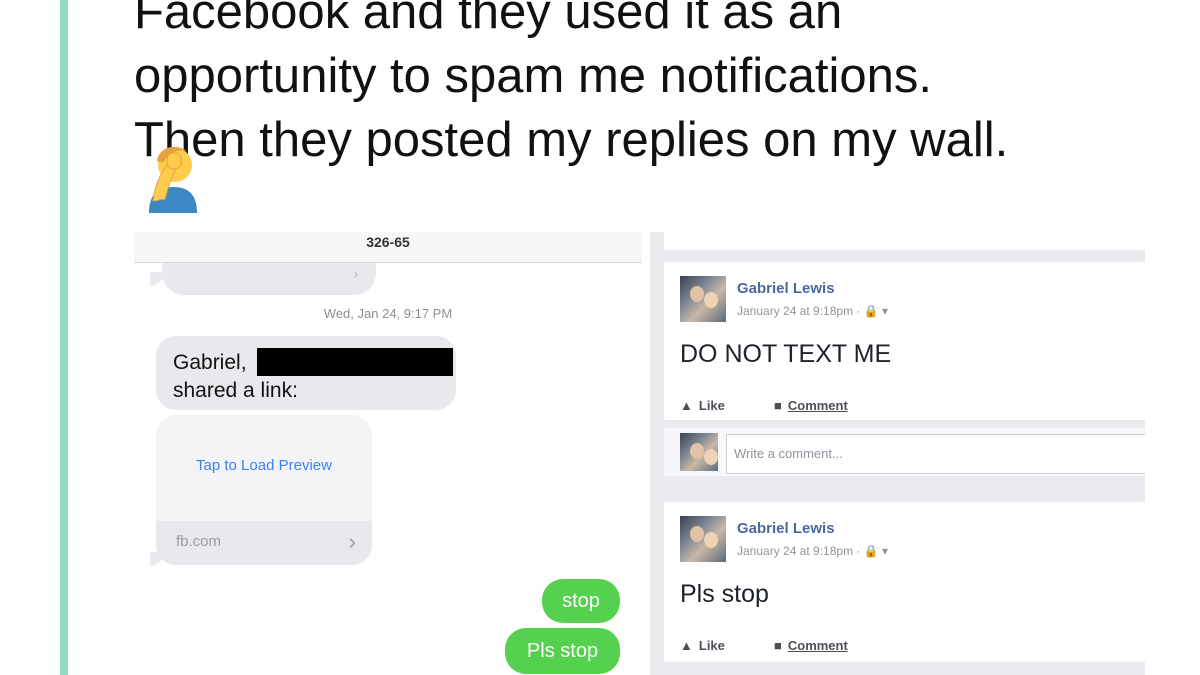 The image size is (1200, 675). I want to click on facepalm-emoji-icon, so click(173, 179).